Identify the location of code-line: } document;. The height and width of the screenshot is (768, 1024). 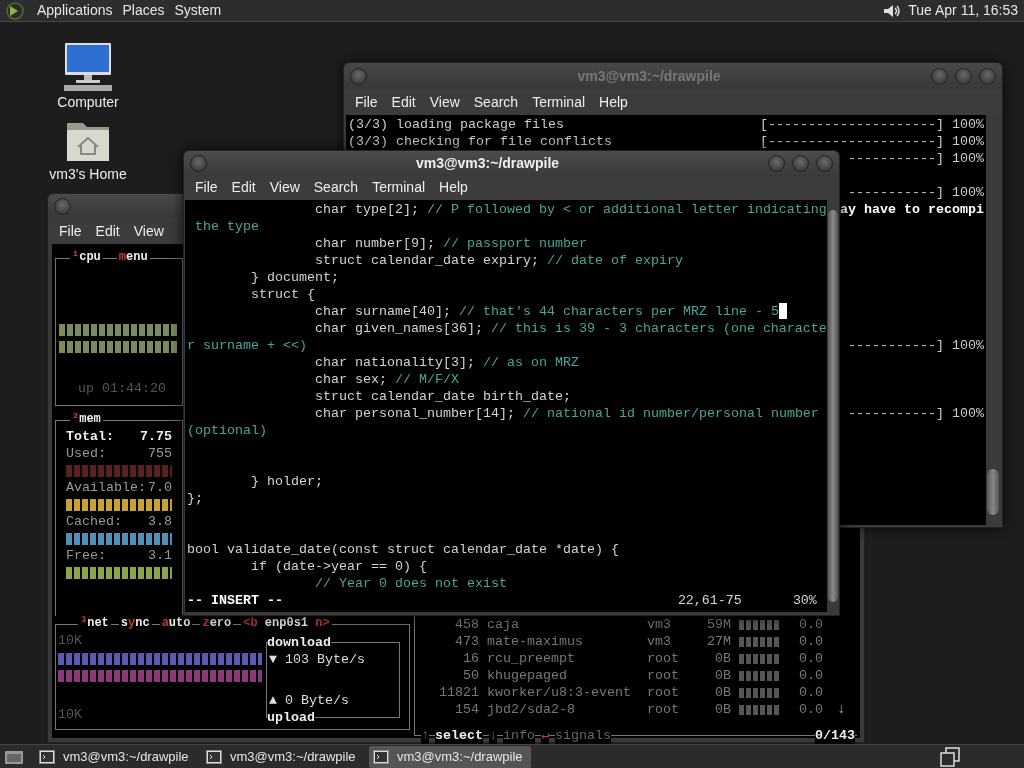
(294, 277).